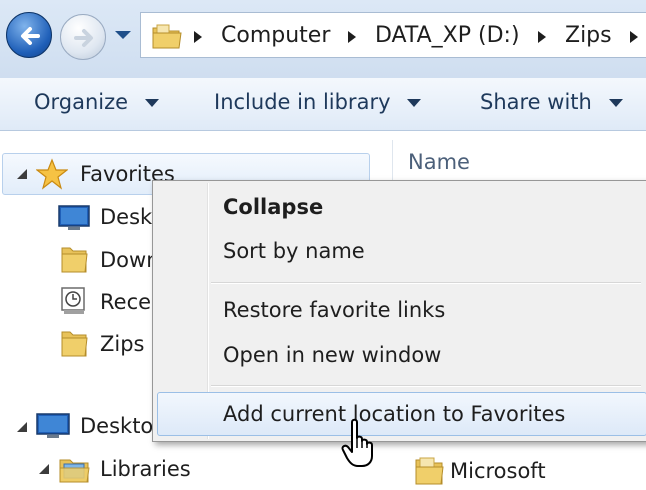  Describe the element at coordinates (536, 102) in the screenshot. I see `share-with-label: Share with` at that location.